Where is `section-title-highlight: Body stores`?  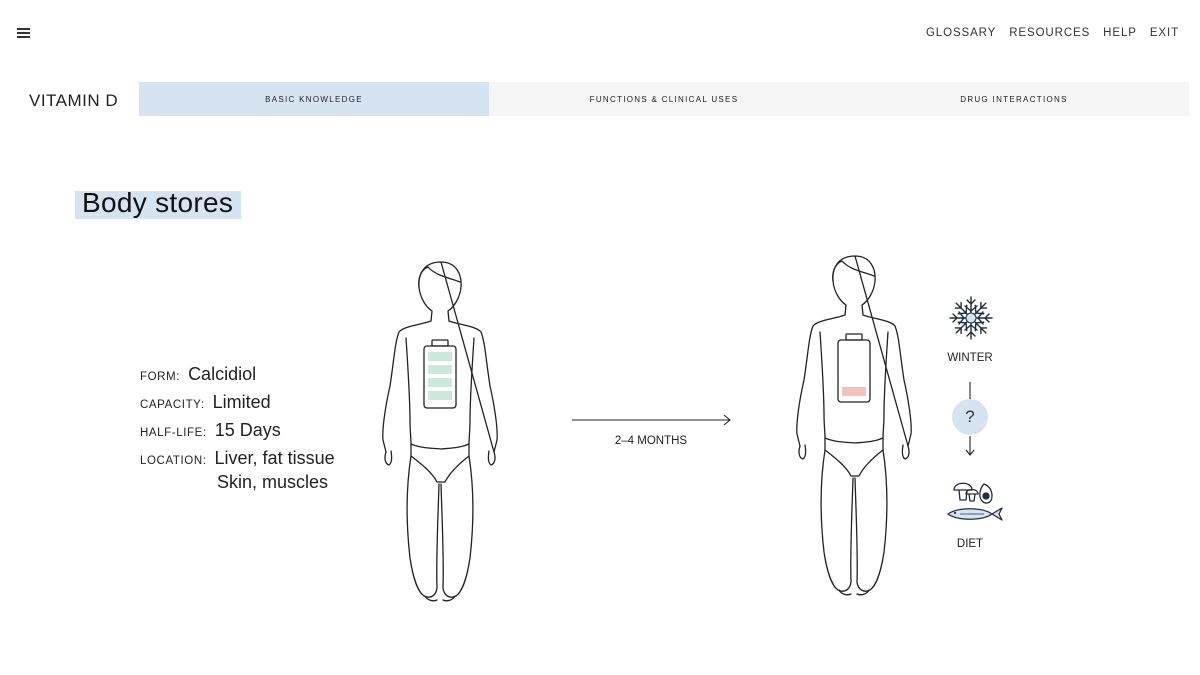
section-title-highlight: Body stores is located at coordinates (158, 203).